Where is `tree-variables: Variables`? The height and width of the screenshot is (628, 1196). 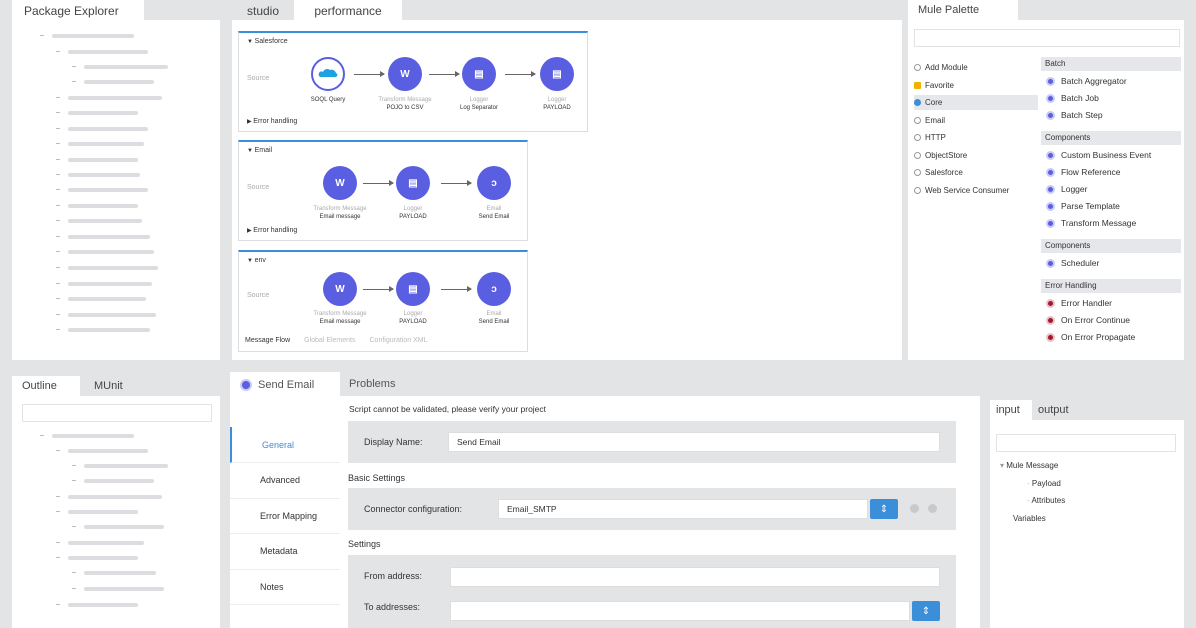 tree-variables: Variables is located at coordinates (1029, 518).